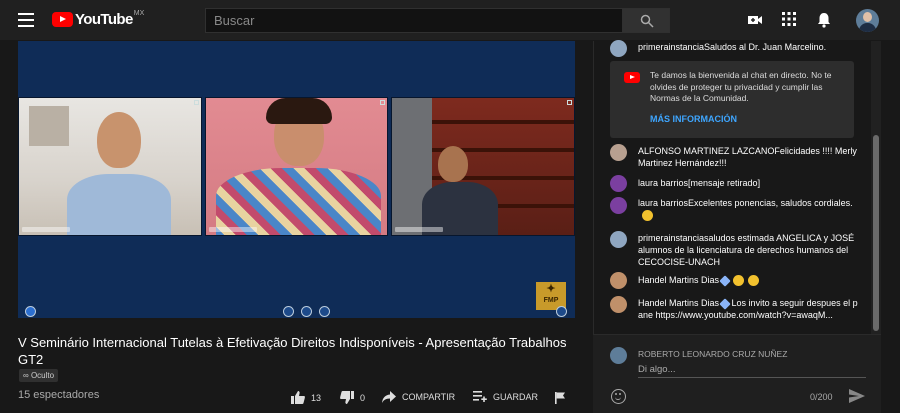 The width and height of the screenshot is (900, 413). I want to click on thumbs-down-icon, so click(347, 397).